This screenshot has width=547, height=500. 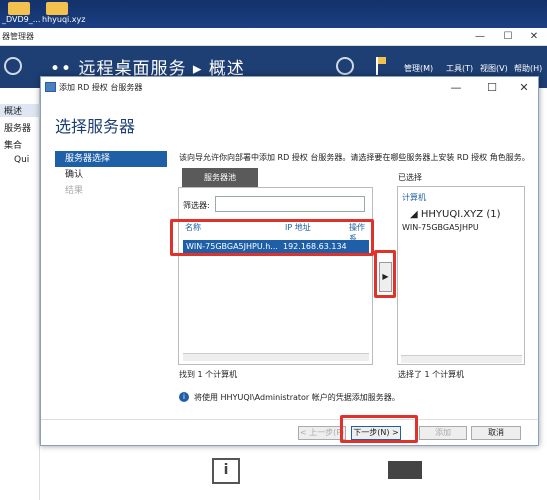 I want to click on server-tile-icon, so click(x=405, y=470).